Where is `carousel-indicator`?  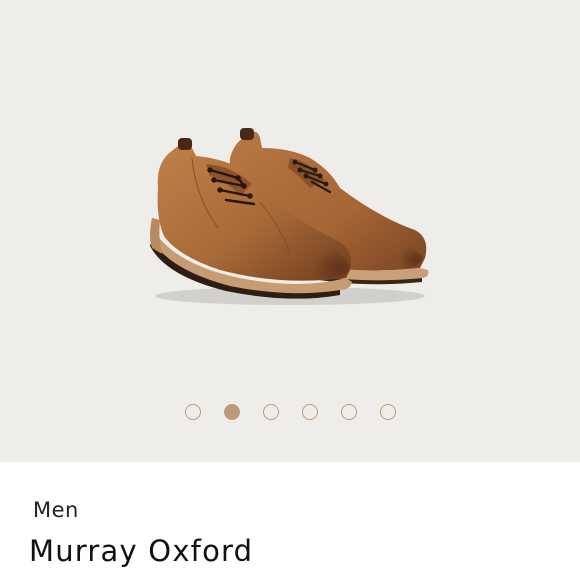
carousel-indicator is located at coordinates (290, 414).